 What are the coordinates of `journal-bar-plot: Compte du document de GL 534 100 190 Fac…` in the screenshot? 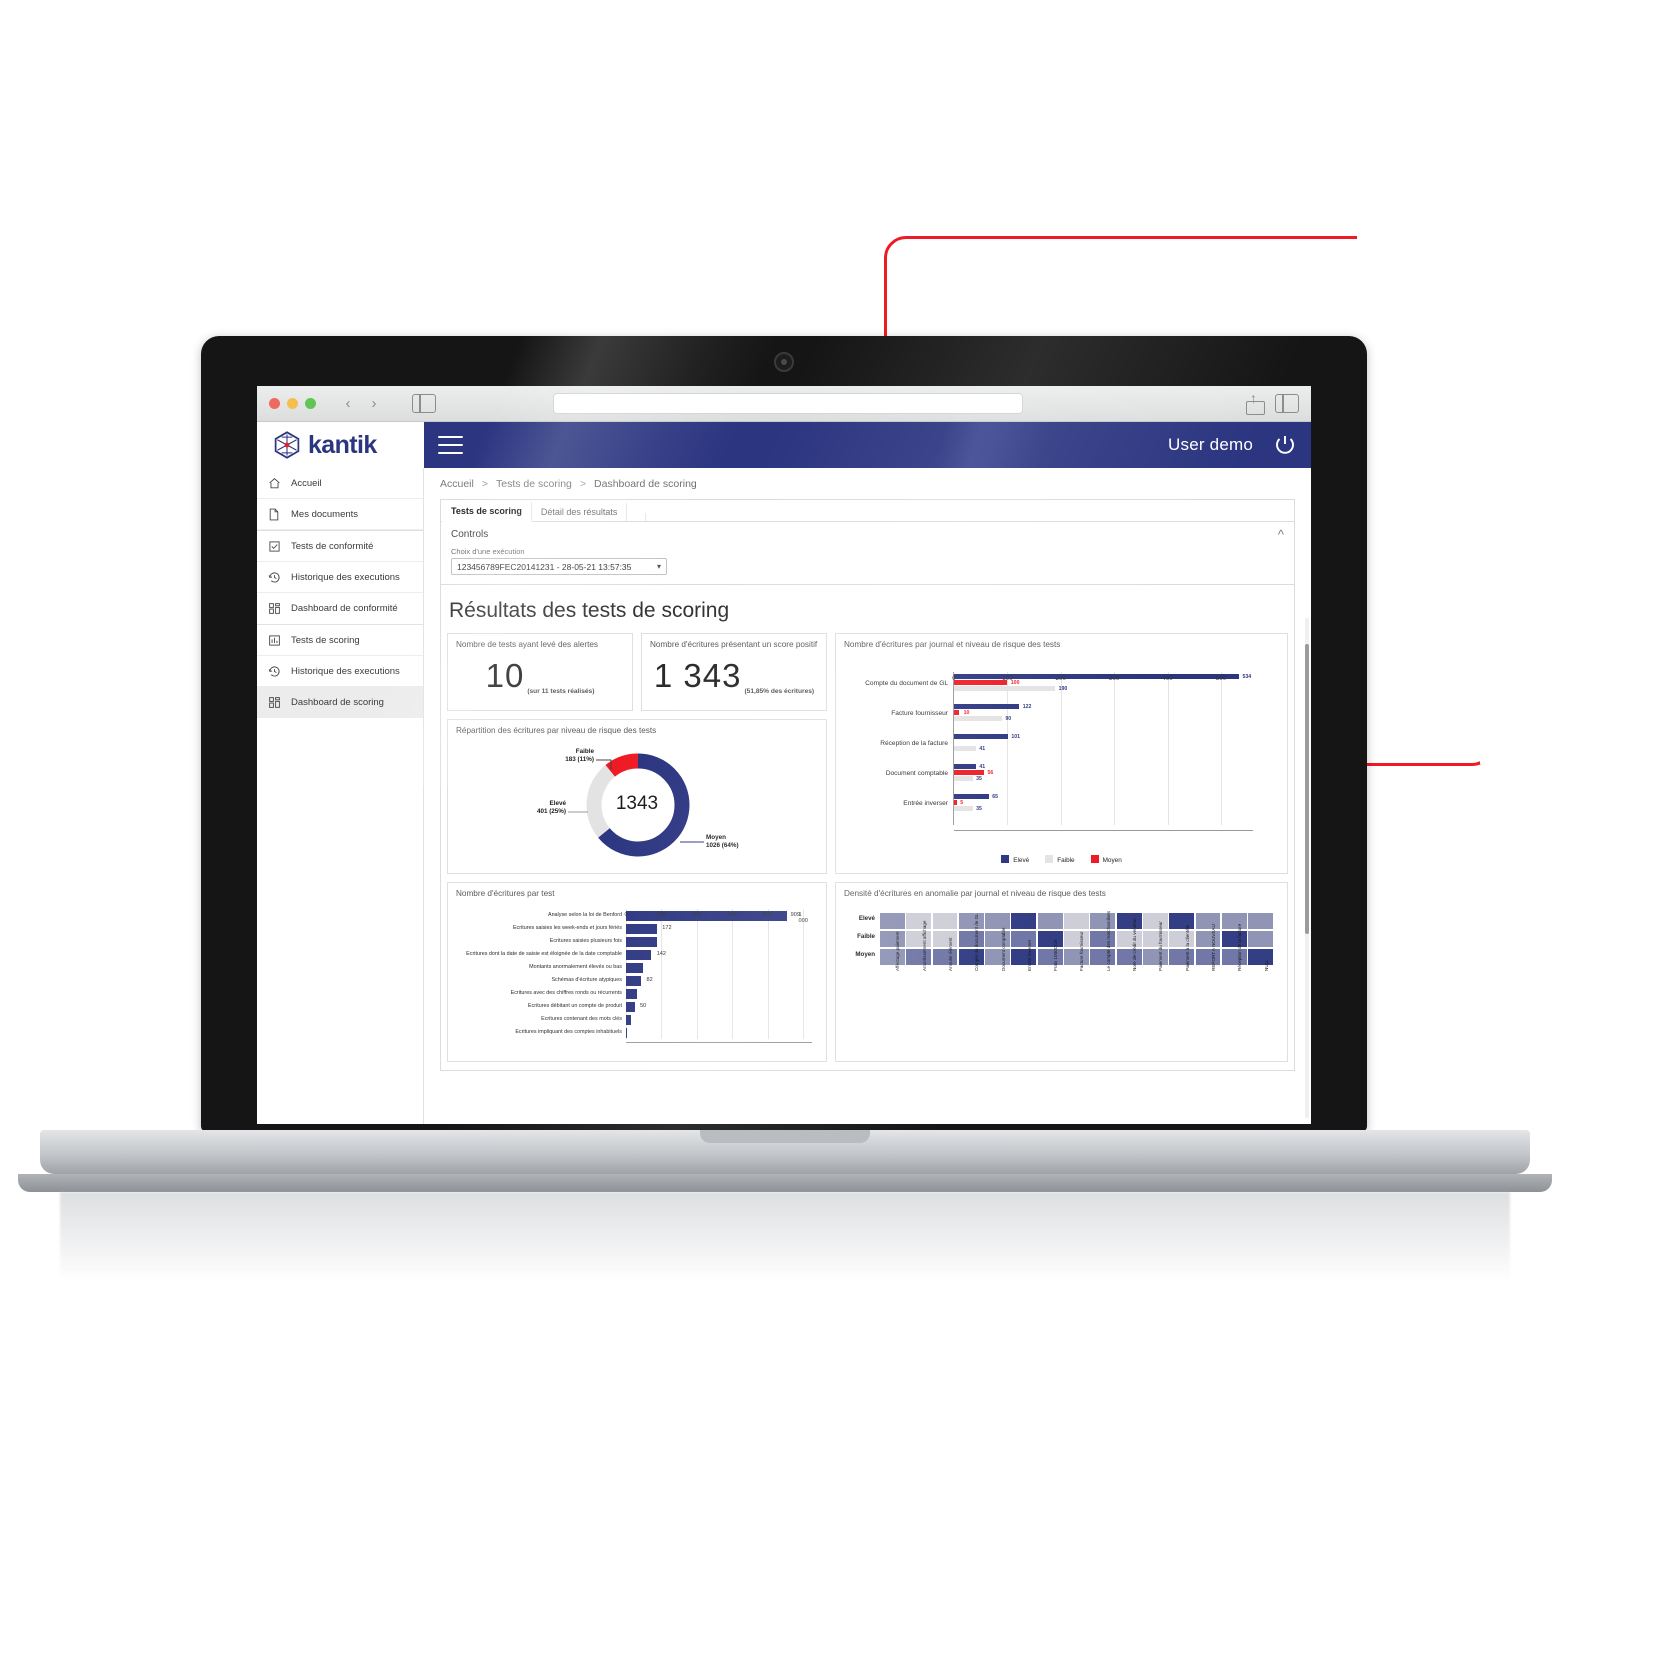 It's located at (1059, 751).